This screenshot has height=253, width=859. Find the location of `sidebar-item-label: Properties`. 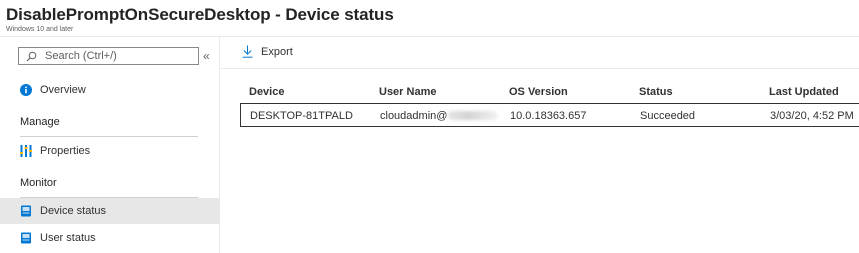

sidebar-item-label: Properties is located at coordinates (65, 151).